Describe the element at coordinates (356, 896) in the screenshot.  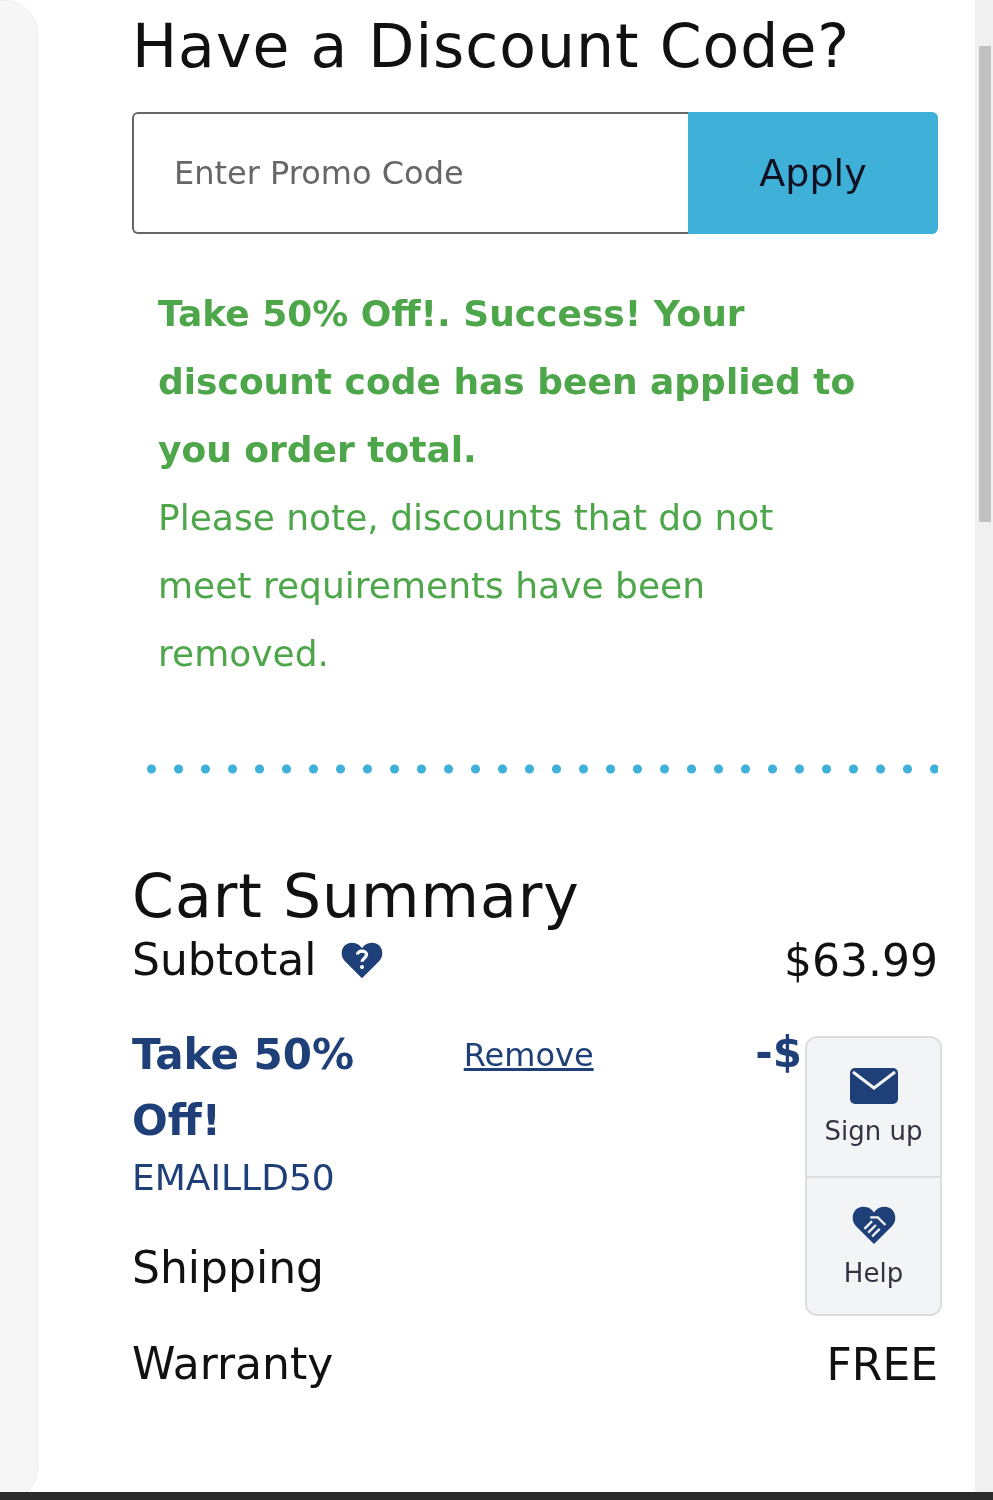
I see `section-title: Cart Summary` at that location.